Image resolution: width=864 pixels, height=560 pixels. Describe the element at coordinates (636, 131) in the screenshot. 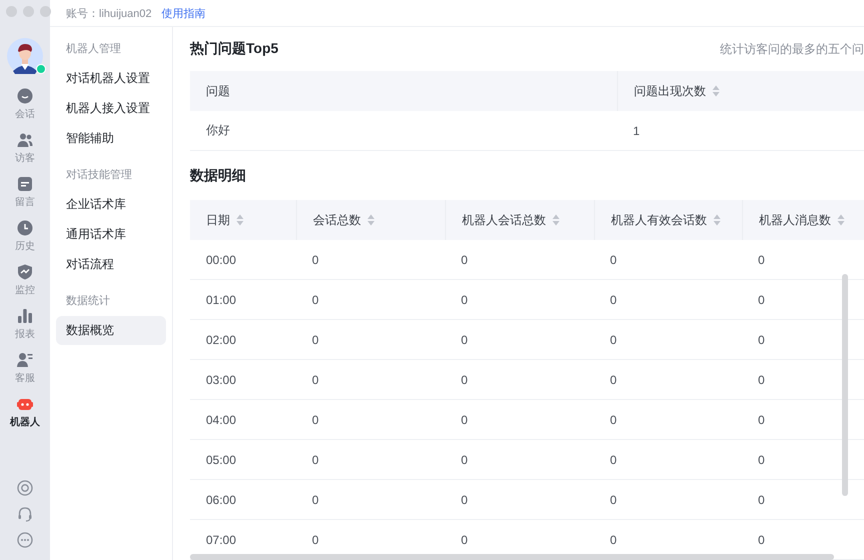

I see `table-cell-text: 1` at that location.